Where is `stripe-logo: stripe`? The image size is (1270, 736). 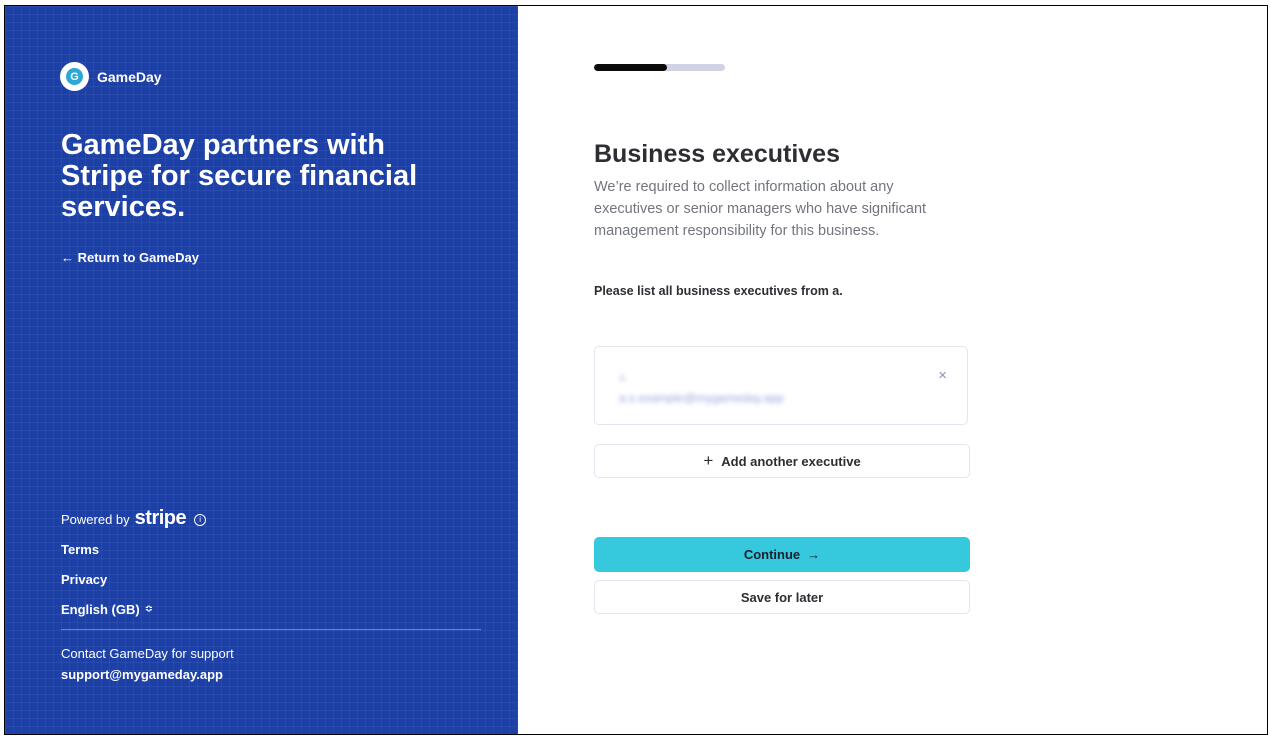
stripe-logo: stripe is located at coordinates (160, 518).